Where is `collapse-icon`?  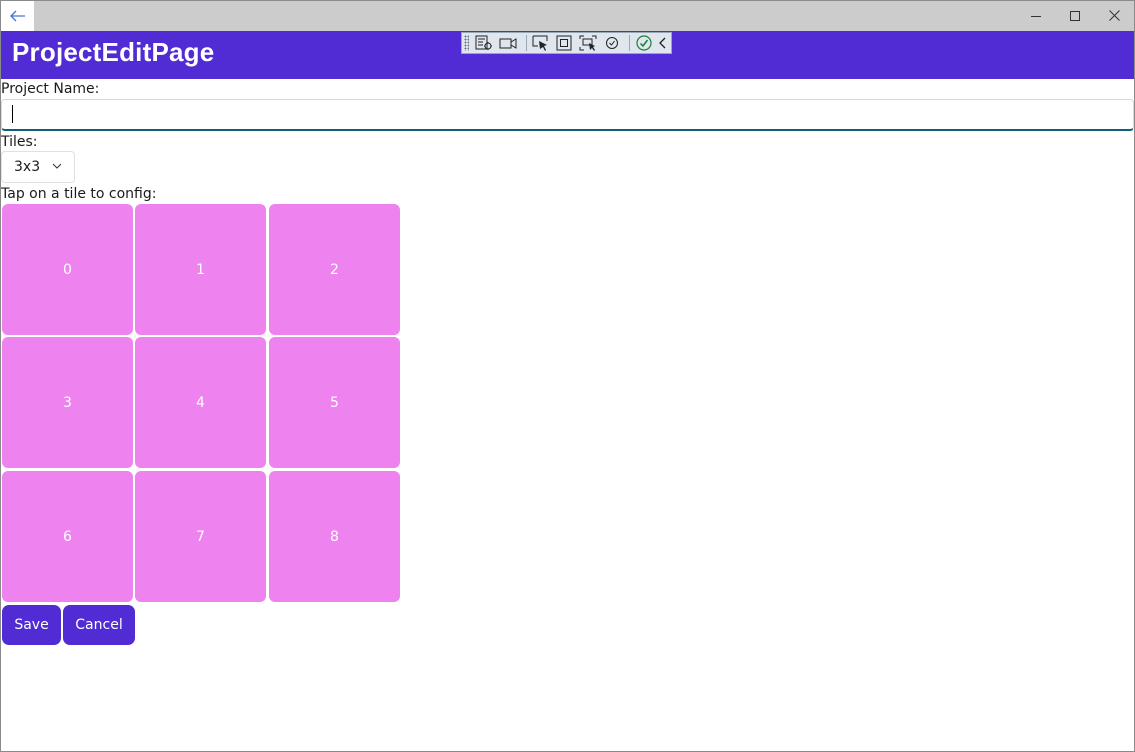 collapse-icon is located at coordinates (662, 43).